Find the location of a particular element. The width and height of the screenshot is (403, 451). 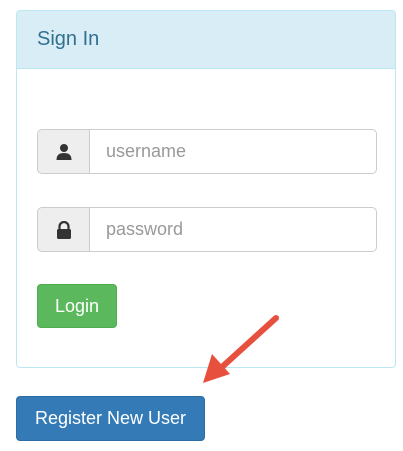

register-new-user-button: Register New User is located at coordinates (110, 418).